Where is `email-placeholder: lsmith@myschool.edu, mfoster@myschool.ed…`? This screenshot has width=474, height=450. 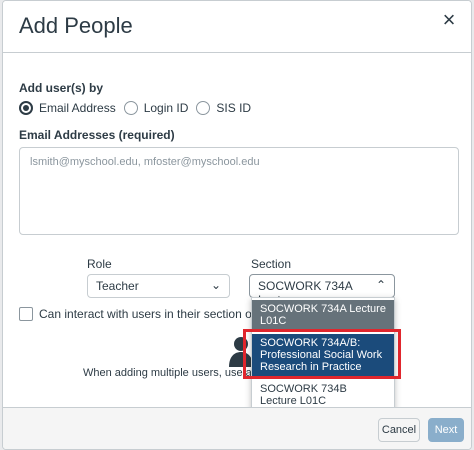 email-placeholder: lsmith@myschool.edu, mfoster@myschool.ed… is located at coordinates (145, 162).